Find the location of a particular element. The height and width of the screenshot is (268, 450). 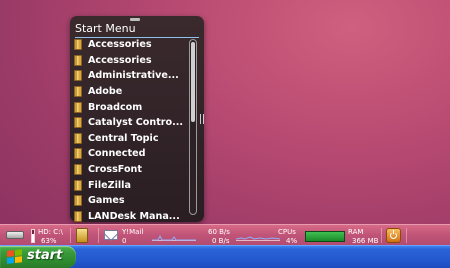

menu-item-crossfont: CrossFont is located at coordinates (132, 170).